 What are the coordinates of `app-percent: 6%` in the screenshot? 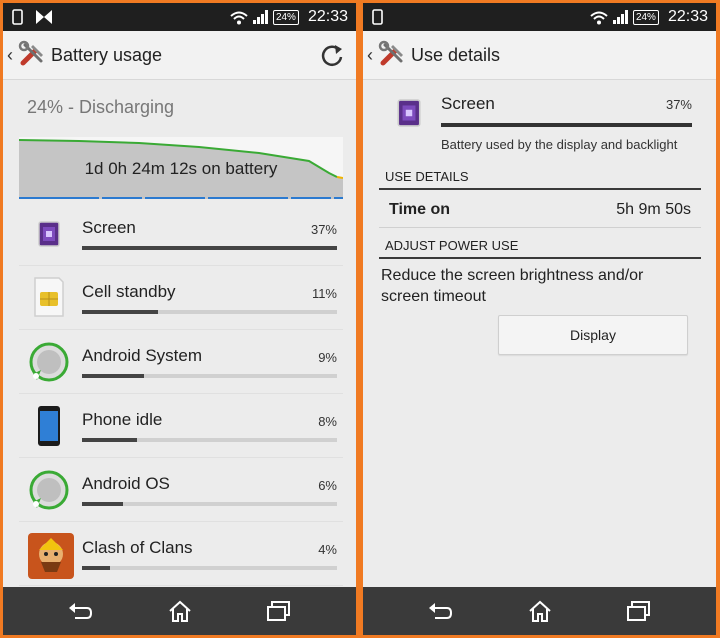 It's located at (327, 485).